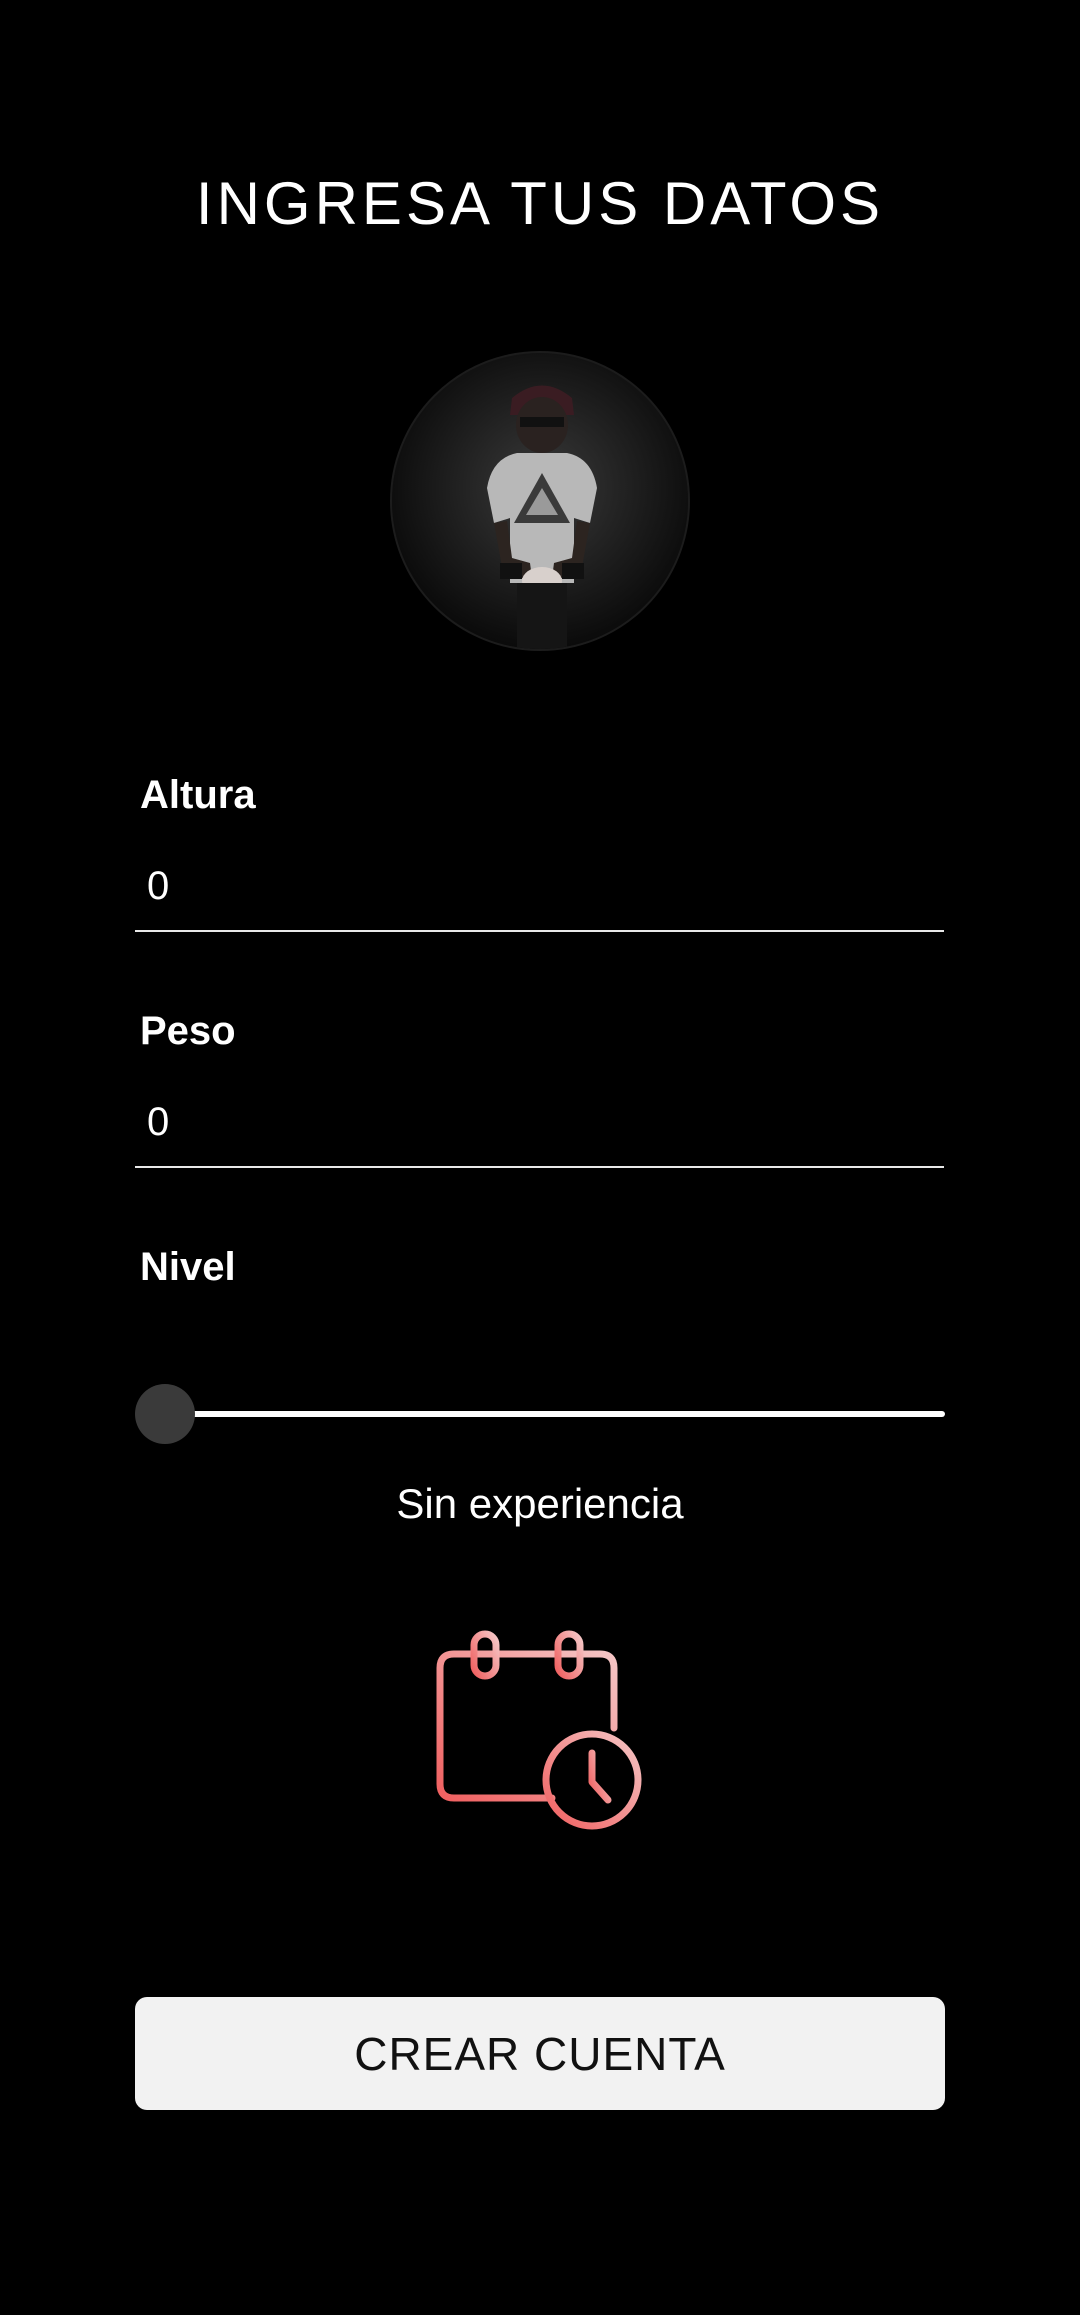 The width and height of the screenshot is (1080, 2315). What do you see at coordinates (539, 1730) in the screenshot?
I see `calendar-clock-icon` at bounding box center [539, 1730].